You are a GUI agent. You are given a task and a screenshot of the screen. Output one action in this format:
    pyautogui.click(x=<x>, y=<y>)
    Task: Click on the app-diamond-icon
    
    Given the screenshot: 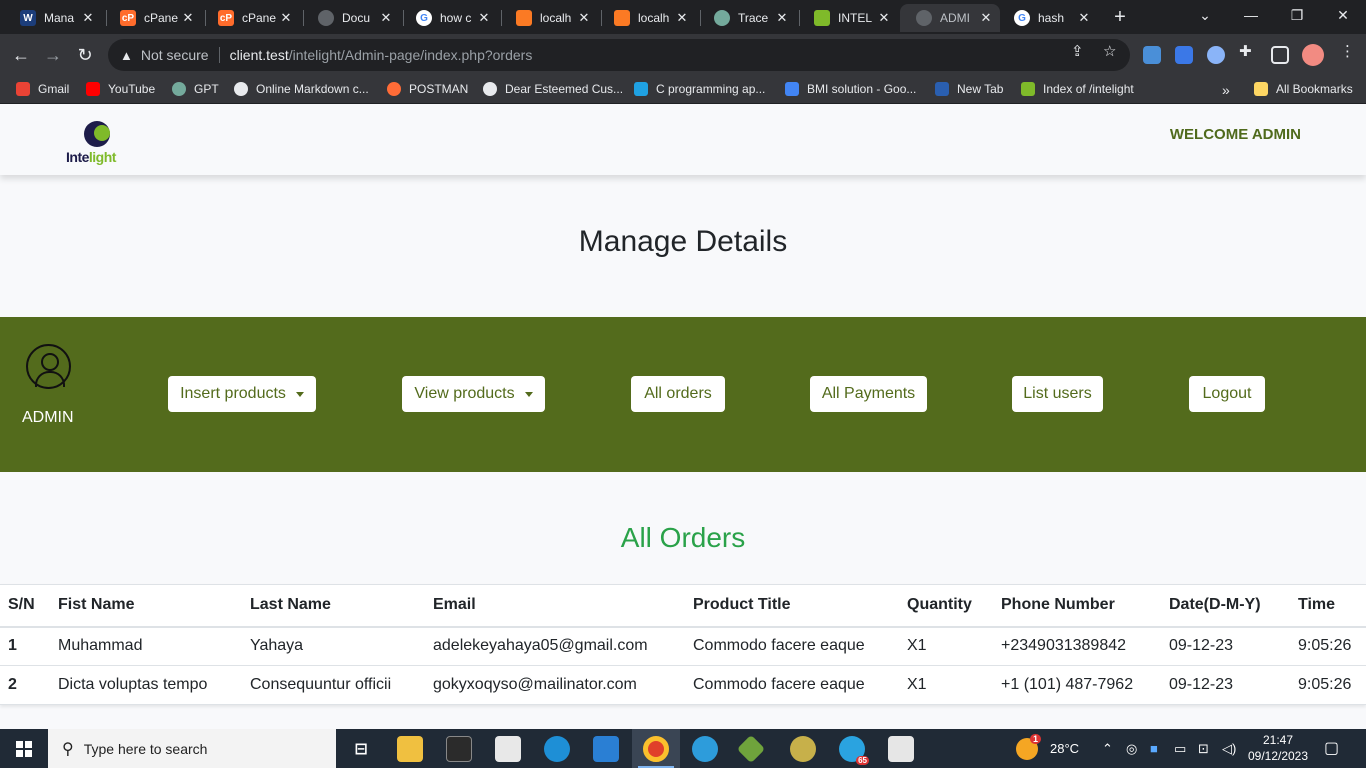 What is the action you would take?
    pyautogui.click(x=751, y=749)
    